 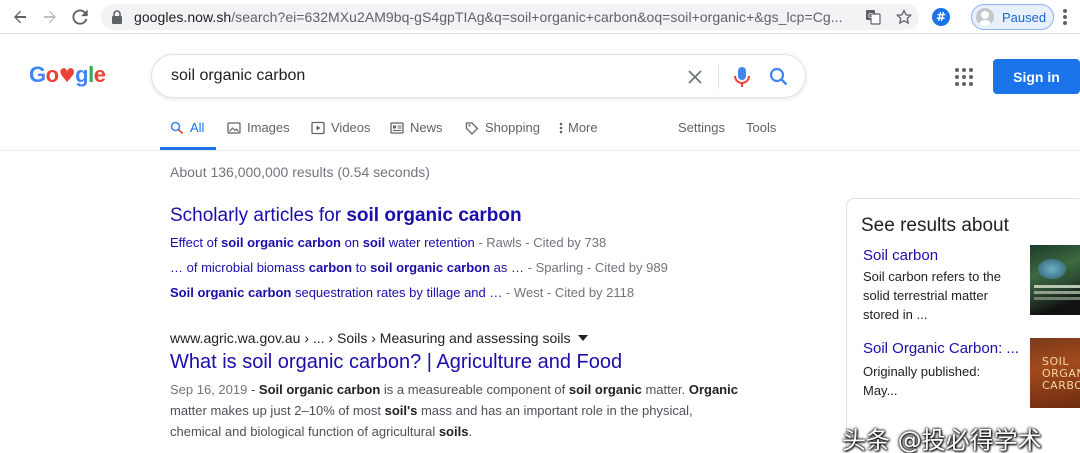 What do you see at coordinates (512, 127) in the screenshot?
I see `tab-label: Shopping` at bounding box center [512, 127].